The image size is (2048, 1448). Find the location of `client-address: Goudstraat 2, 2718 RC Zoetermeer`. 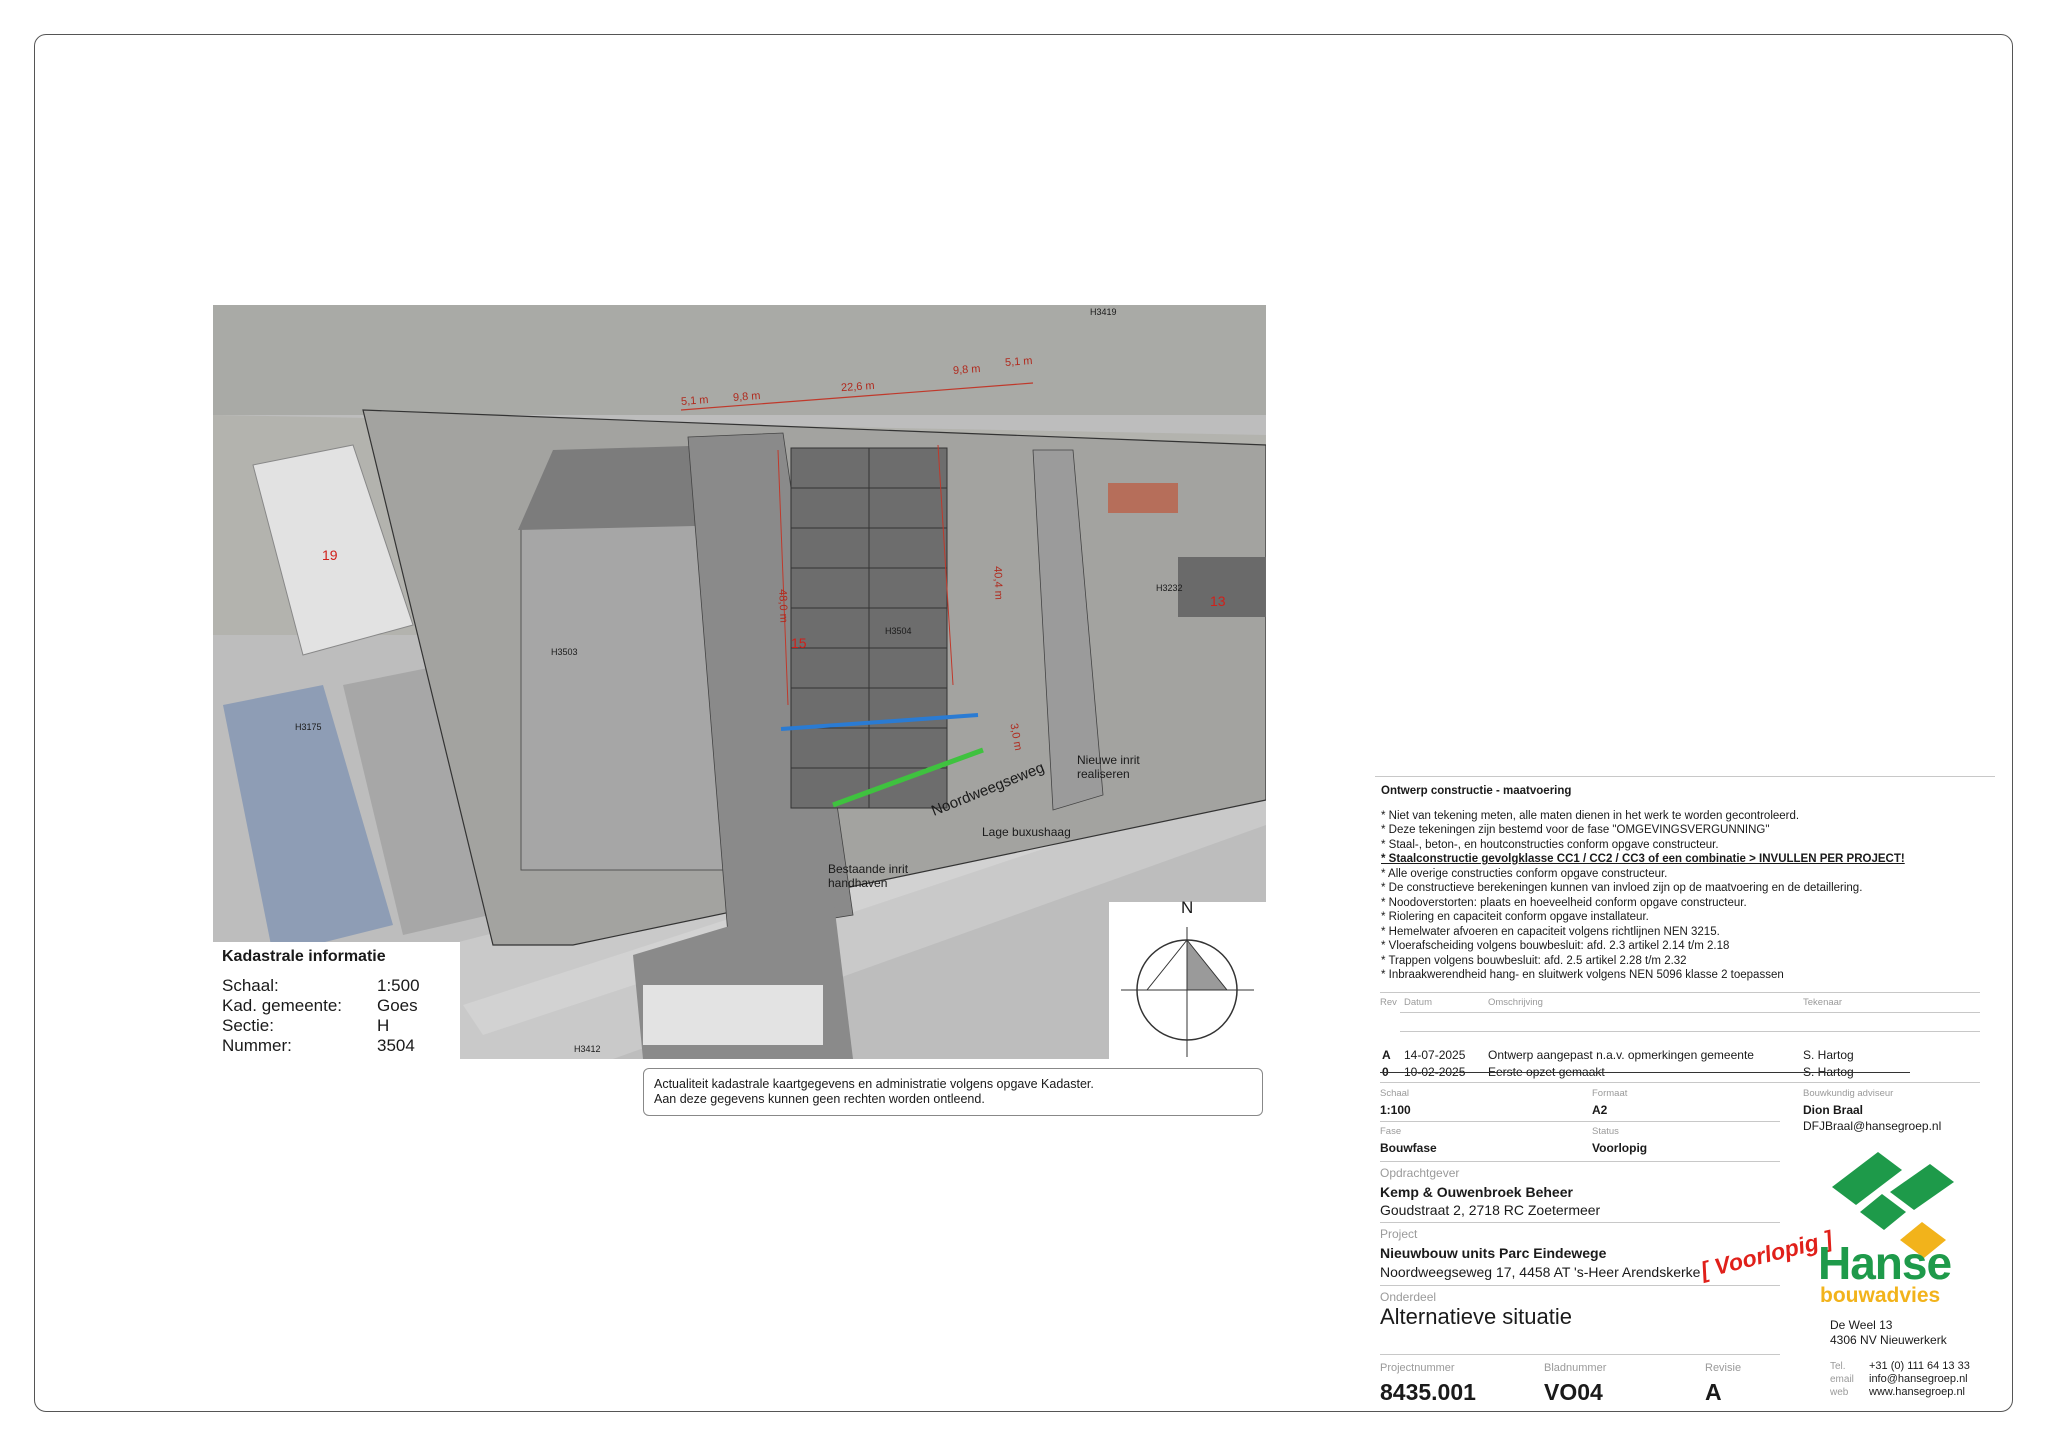

client-address: Goudstraat 2, 2718 RC Zoetermeer is located at coordinates (1490, 1210).